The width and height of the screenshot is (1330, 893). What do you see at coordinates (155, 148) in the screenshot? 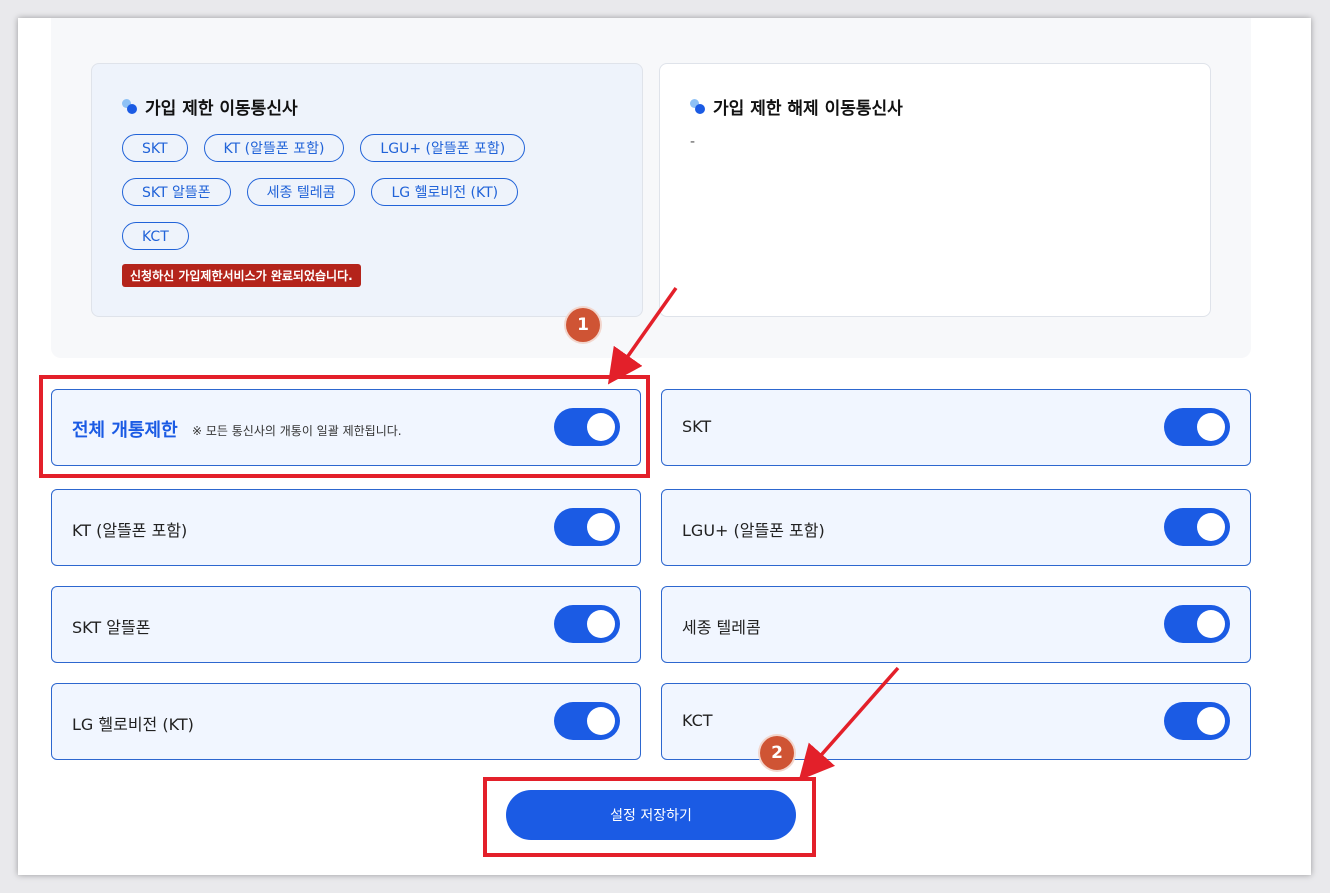
I see `carrier-chip: SKT` at bounding box center [155, 148].